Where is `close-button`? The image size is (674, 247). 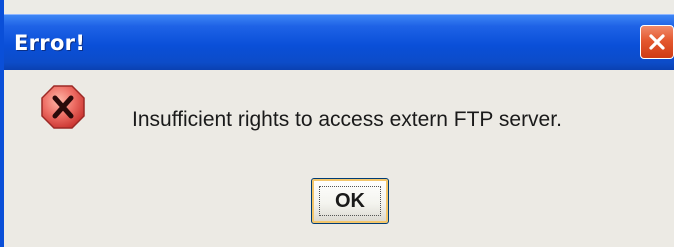
close-button is located at coordinates (657, 42).